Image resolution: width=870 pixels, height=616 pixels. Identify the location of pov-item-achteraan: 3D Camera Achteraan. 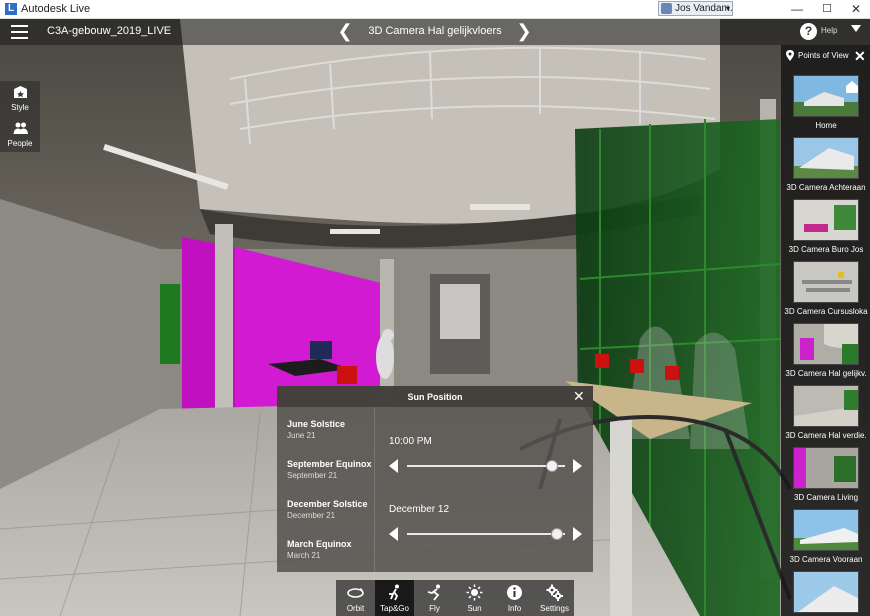
(826, 168).